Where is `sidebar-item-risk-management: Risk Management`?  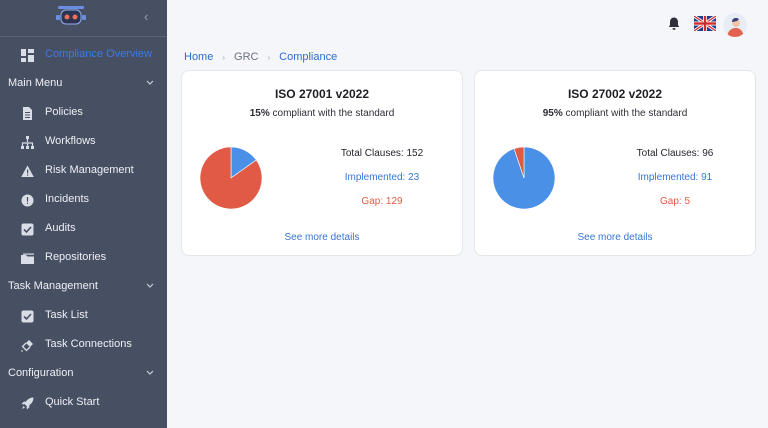 sidebar-item-risk-management: Risk Management is located at coordinates (83, 171).